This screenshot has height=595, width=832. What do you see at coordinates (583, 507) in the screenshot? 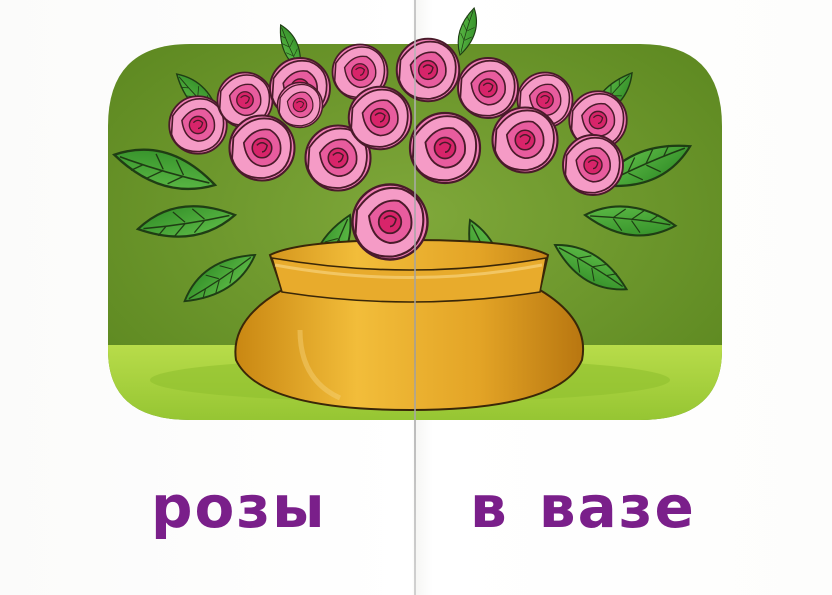
I see `caption-right-word: в вазе` at bounding box center [583, 507].